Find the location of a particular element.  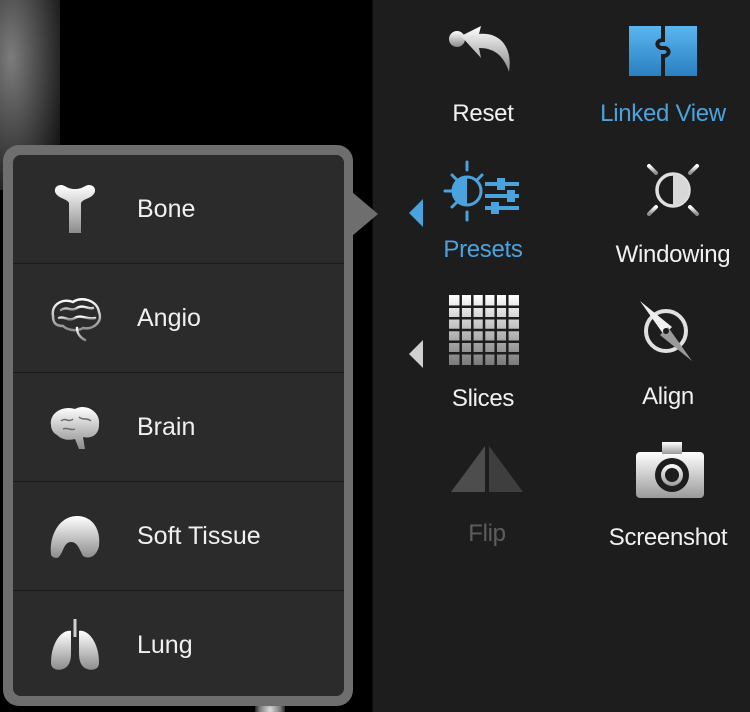

slices-icon is located at coordinates (484, 330).